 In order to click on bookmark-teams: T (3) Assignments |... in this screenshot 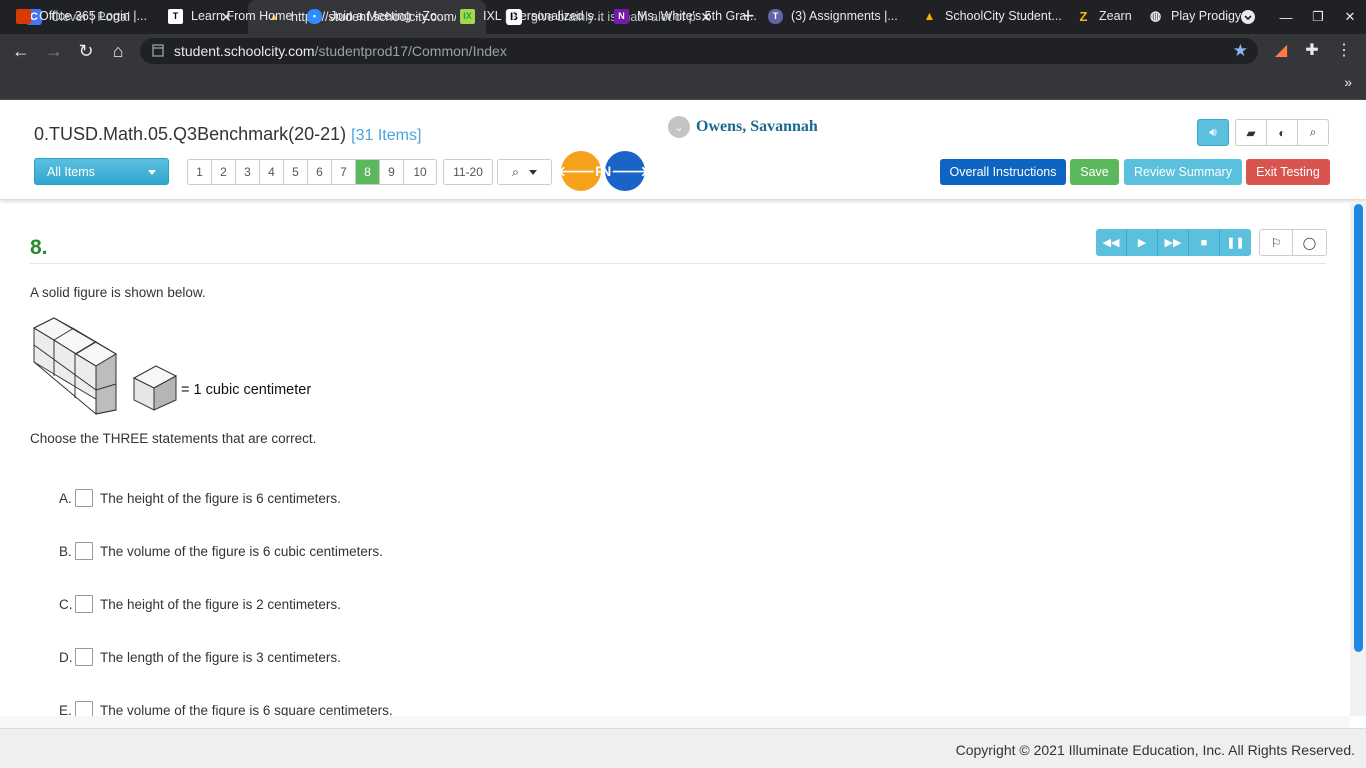, I will do `click(833, 16)`.